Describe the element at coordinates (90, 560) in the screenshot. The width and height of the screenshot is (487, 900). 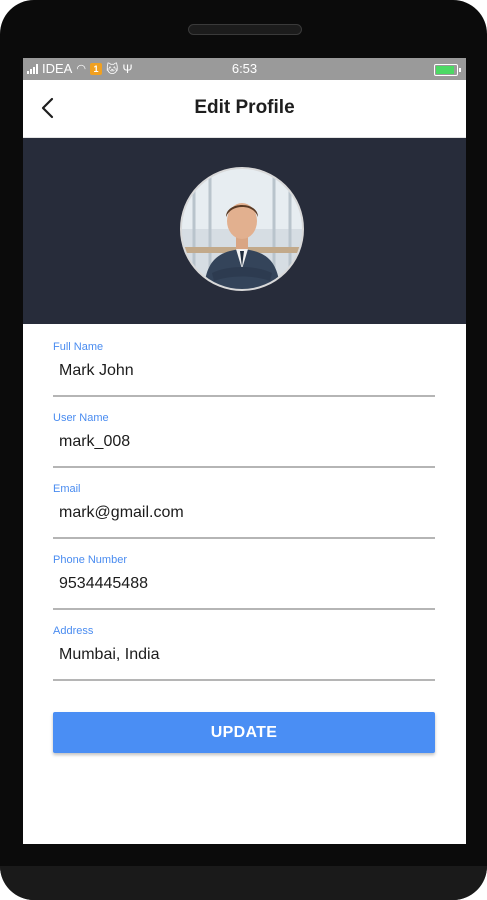
I see `phone-number-label: Phone Number` at that location.